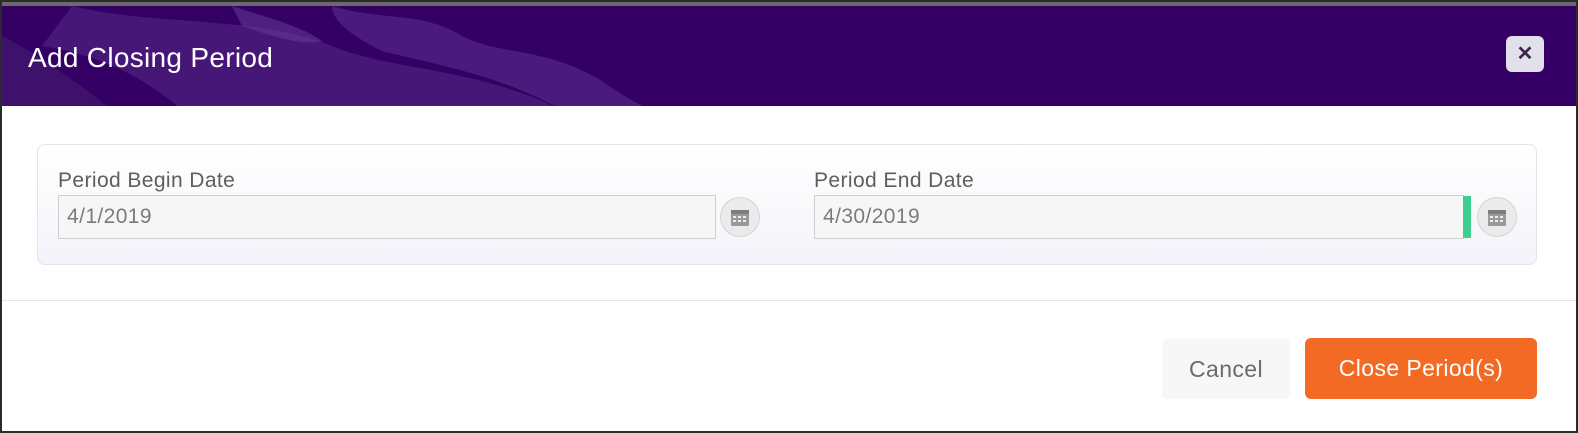 This screenshot has width=1578, height=433. Describe the element at coordinates (1421, 368) in the screenshot. I see `close-periods-button: Close Period(s)` at that location.